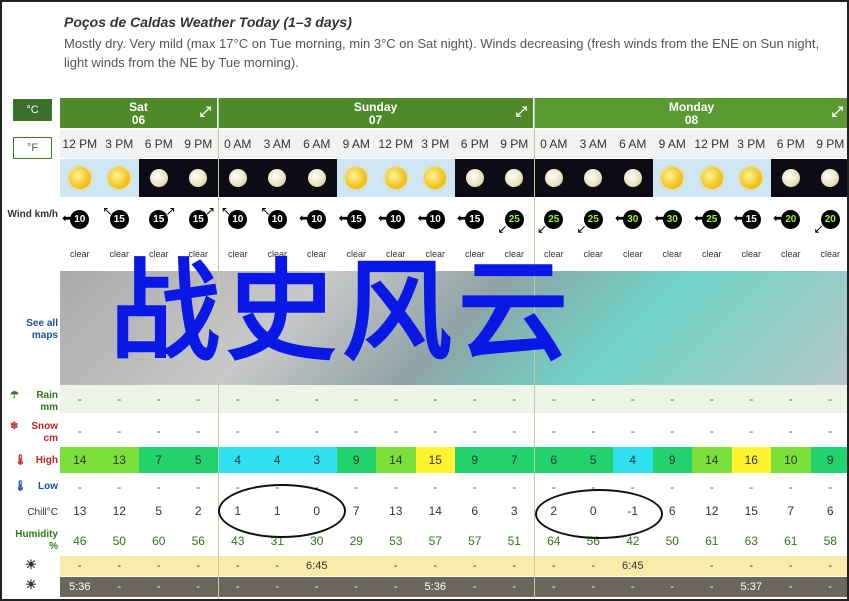  I want to click on celsius-button: °C, so click(32, 110).